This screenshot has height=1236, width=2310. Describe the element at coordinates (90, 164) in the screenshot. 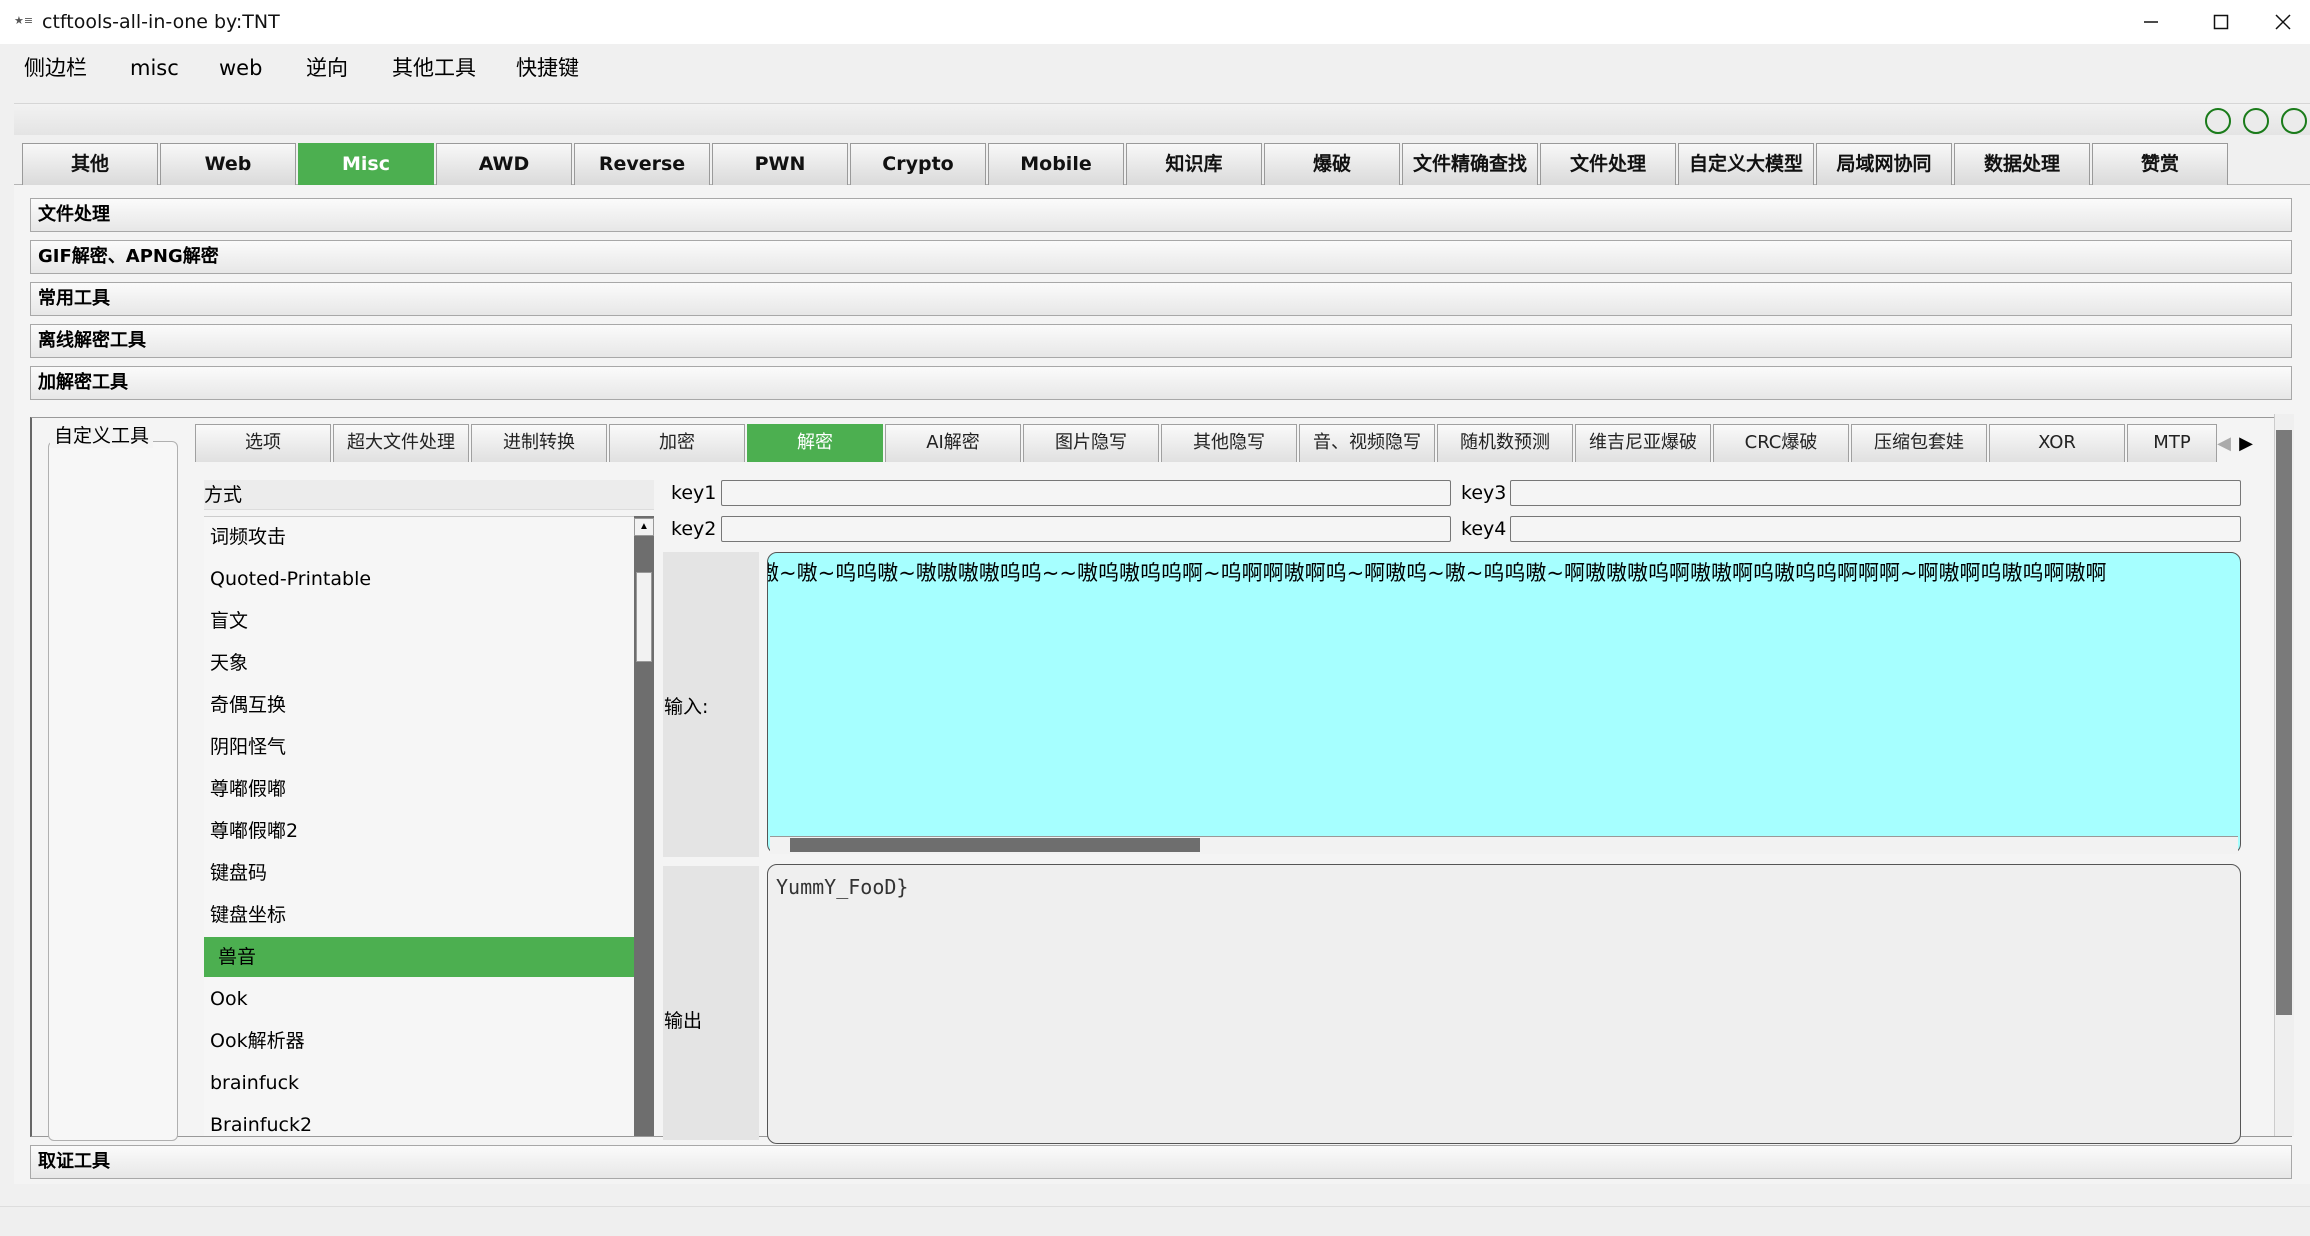

I see `tab-other: 其他` at that location.